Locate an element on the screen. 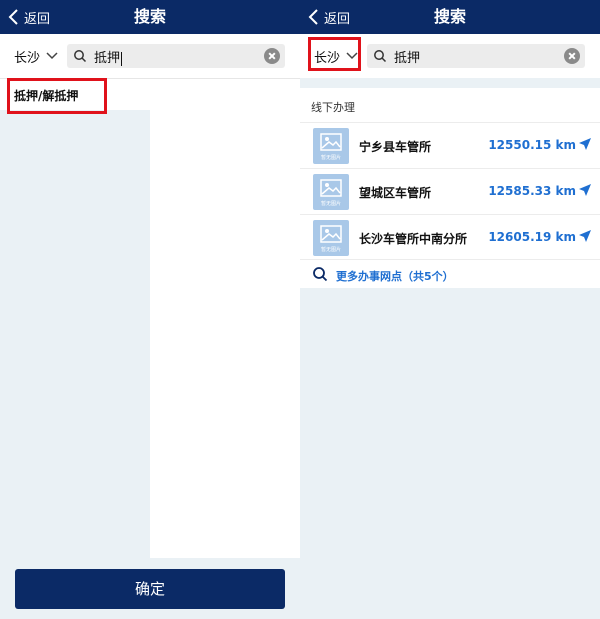 This screenshot has height=619, width=600. more-locations-link: 更多办事网点（共5个） is located at coordinates (450, 273).